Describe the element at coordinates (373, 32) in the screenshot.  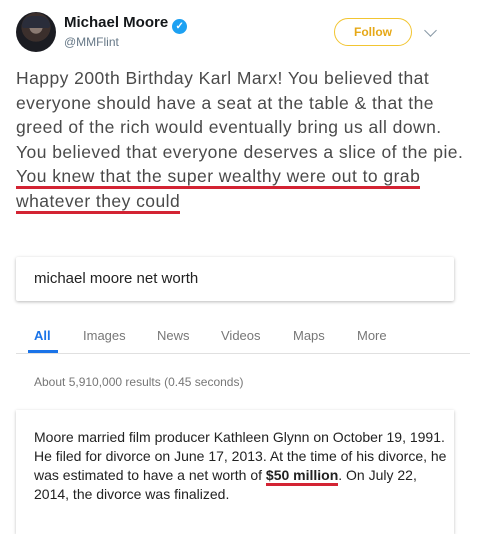
I see `follow-button: Follow` at that location.